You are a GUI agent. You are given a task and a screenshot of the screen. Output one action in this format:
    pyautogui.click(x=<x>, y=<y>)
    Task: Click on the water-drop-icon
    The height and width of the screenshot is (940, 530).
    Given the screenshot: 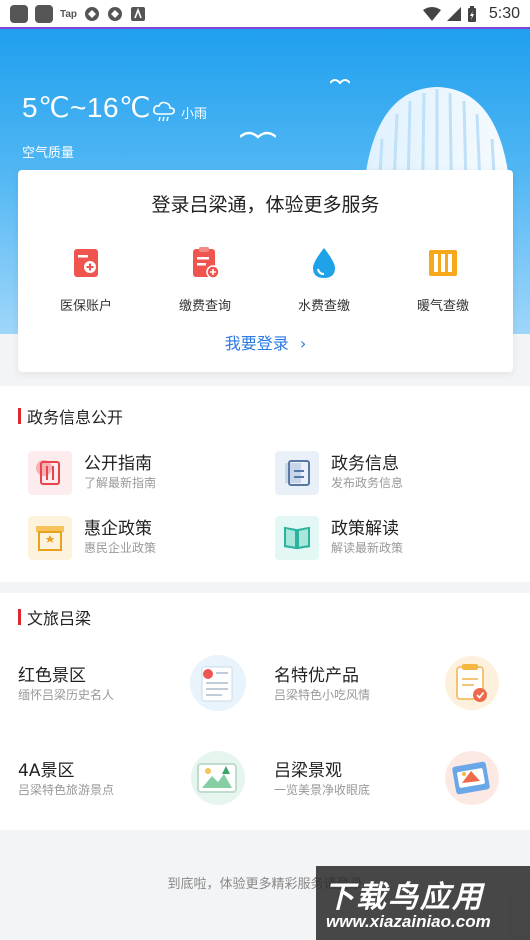 What is the action you would take?
    pyautogui.click(x=324, y=263)
    